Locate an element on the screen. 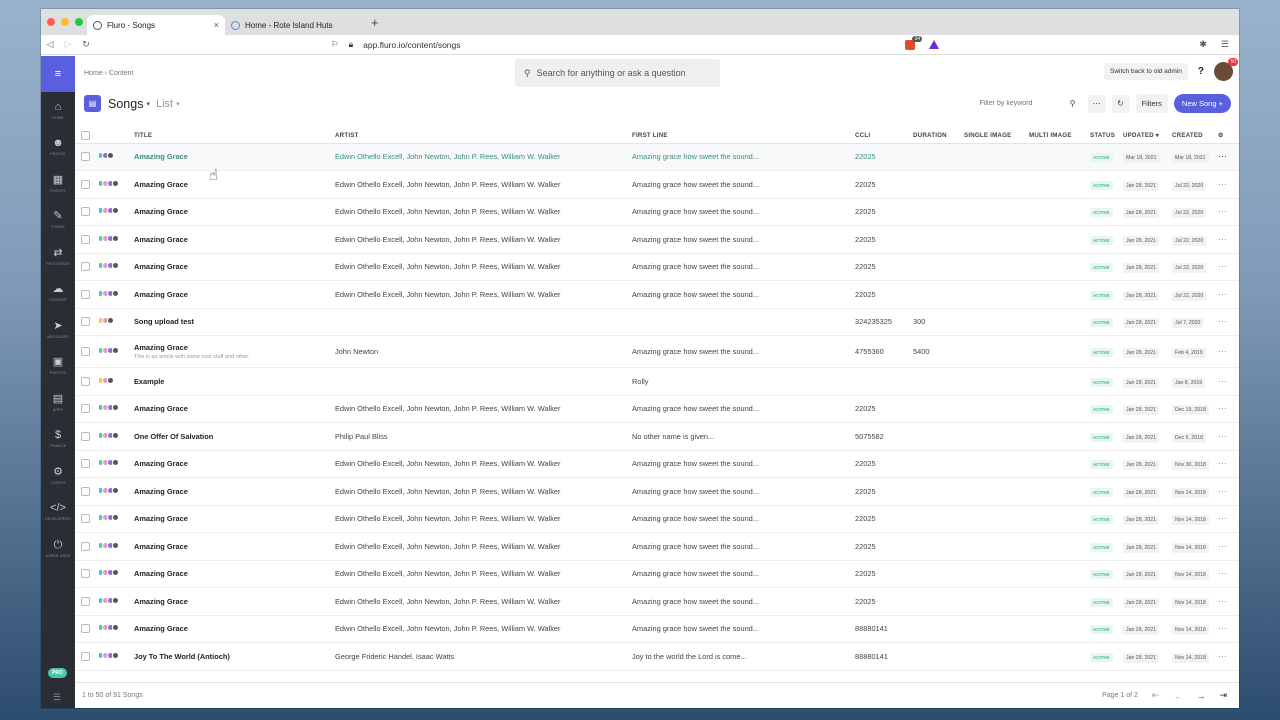  forward-icon: ▷ is located at coordinates (68, 44).